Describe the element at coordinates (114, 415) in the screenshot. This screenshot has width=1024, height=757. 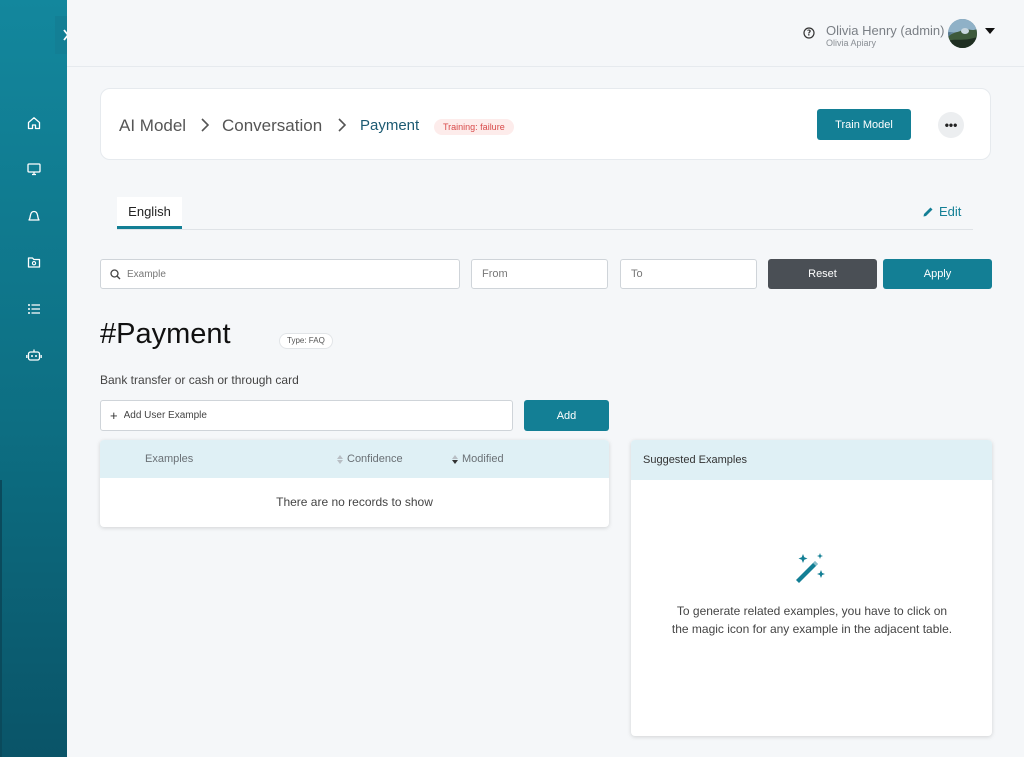
I see `plus-icon: +` at that location.